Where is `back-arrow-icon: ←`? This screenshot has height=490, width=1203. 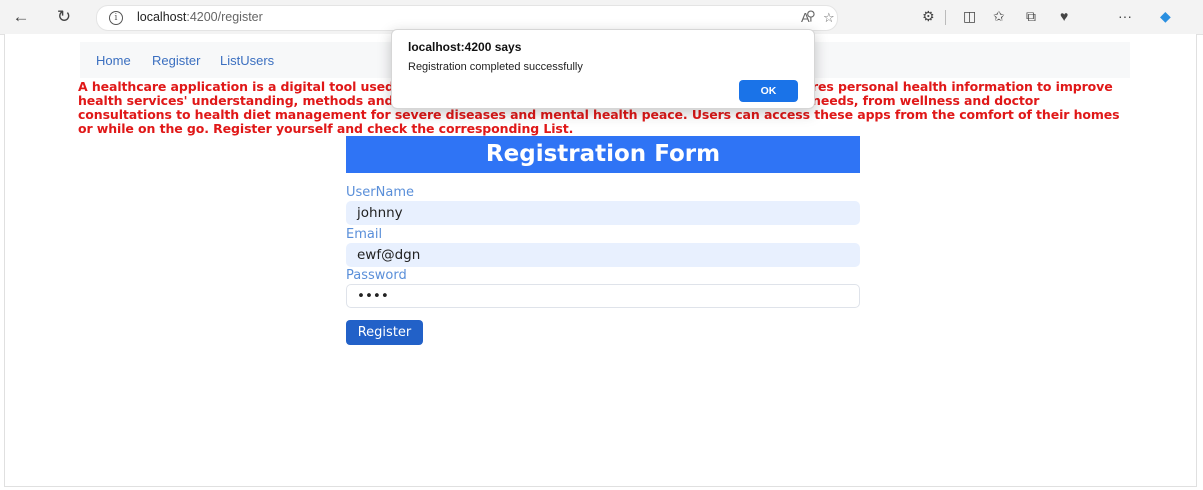 back-arrow-icon: ← is located at coordinates (21, 17).